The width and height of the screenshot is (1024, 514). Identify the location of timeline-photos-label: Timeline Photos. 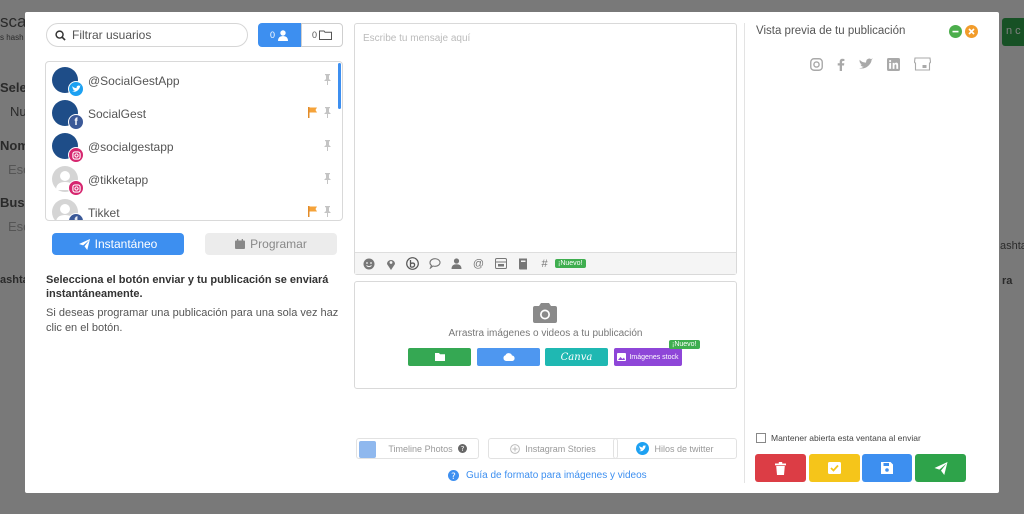
(420, 448).